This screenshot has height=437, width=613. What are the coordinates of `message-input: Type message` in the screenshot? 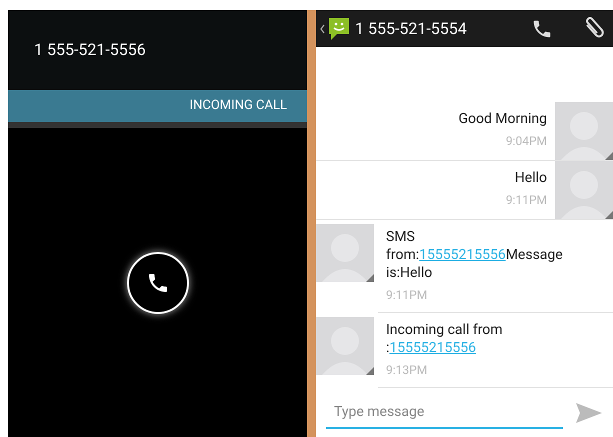 It's located at (444, 412).